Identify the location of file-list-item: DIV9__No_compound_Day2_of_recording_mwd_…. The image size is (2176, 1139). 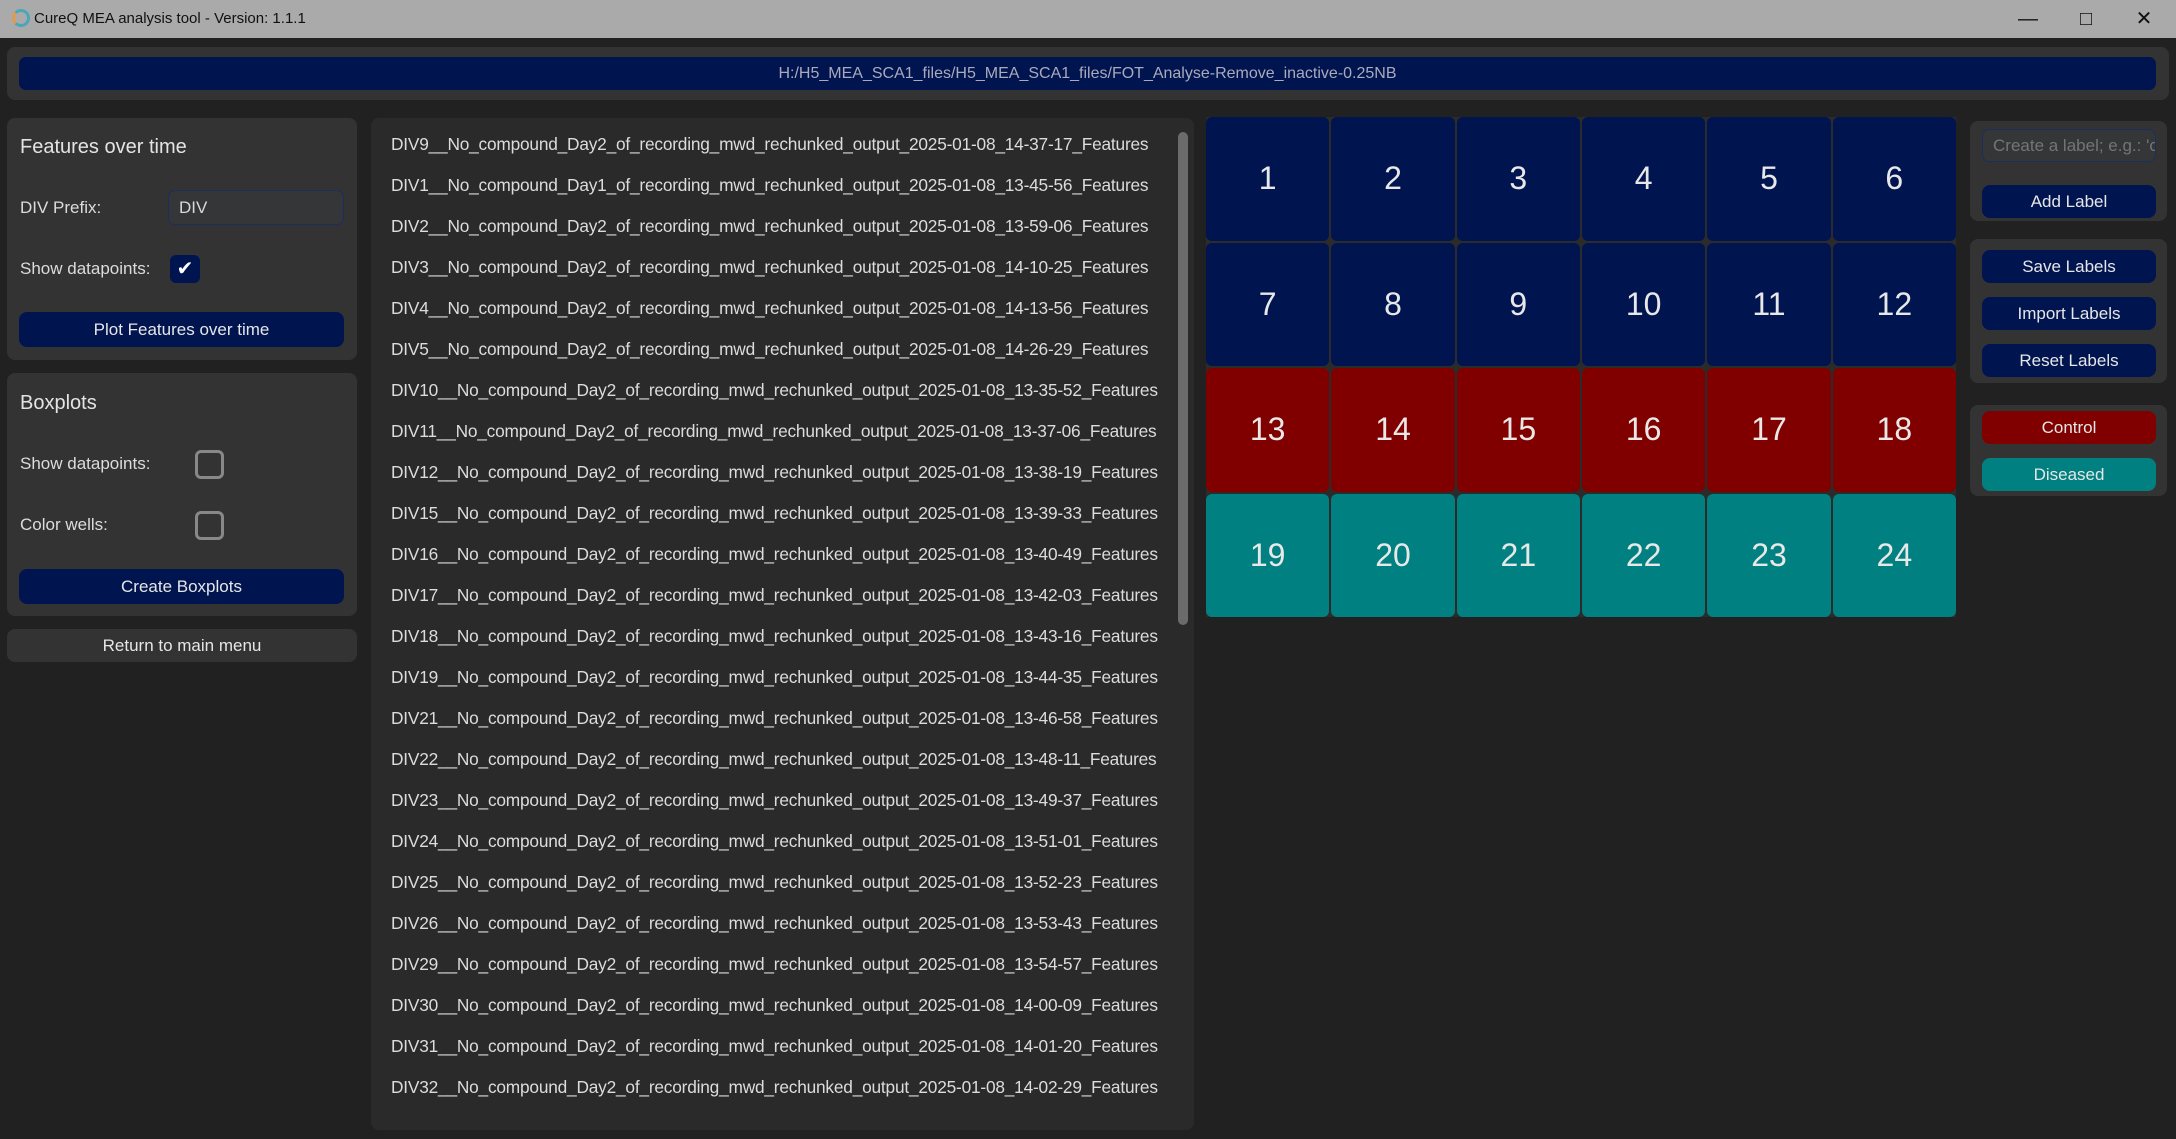
(770, 144).